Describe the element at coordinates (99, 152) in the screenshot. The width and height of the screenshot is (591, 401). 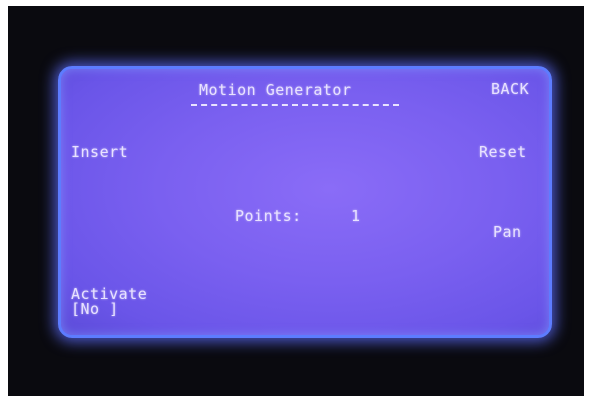
I see `insert-button: Insert` at that location.